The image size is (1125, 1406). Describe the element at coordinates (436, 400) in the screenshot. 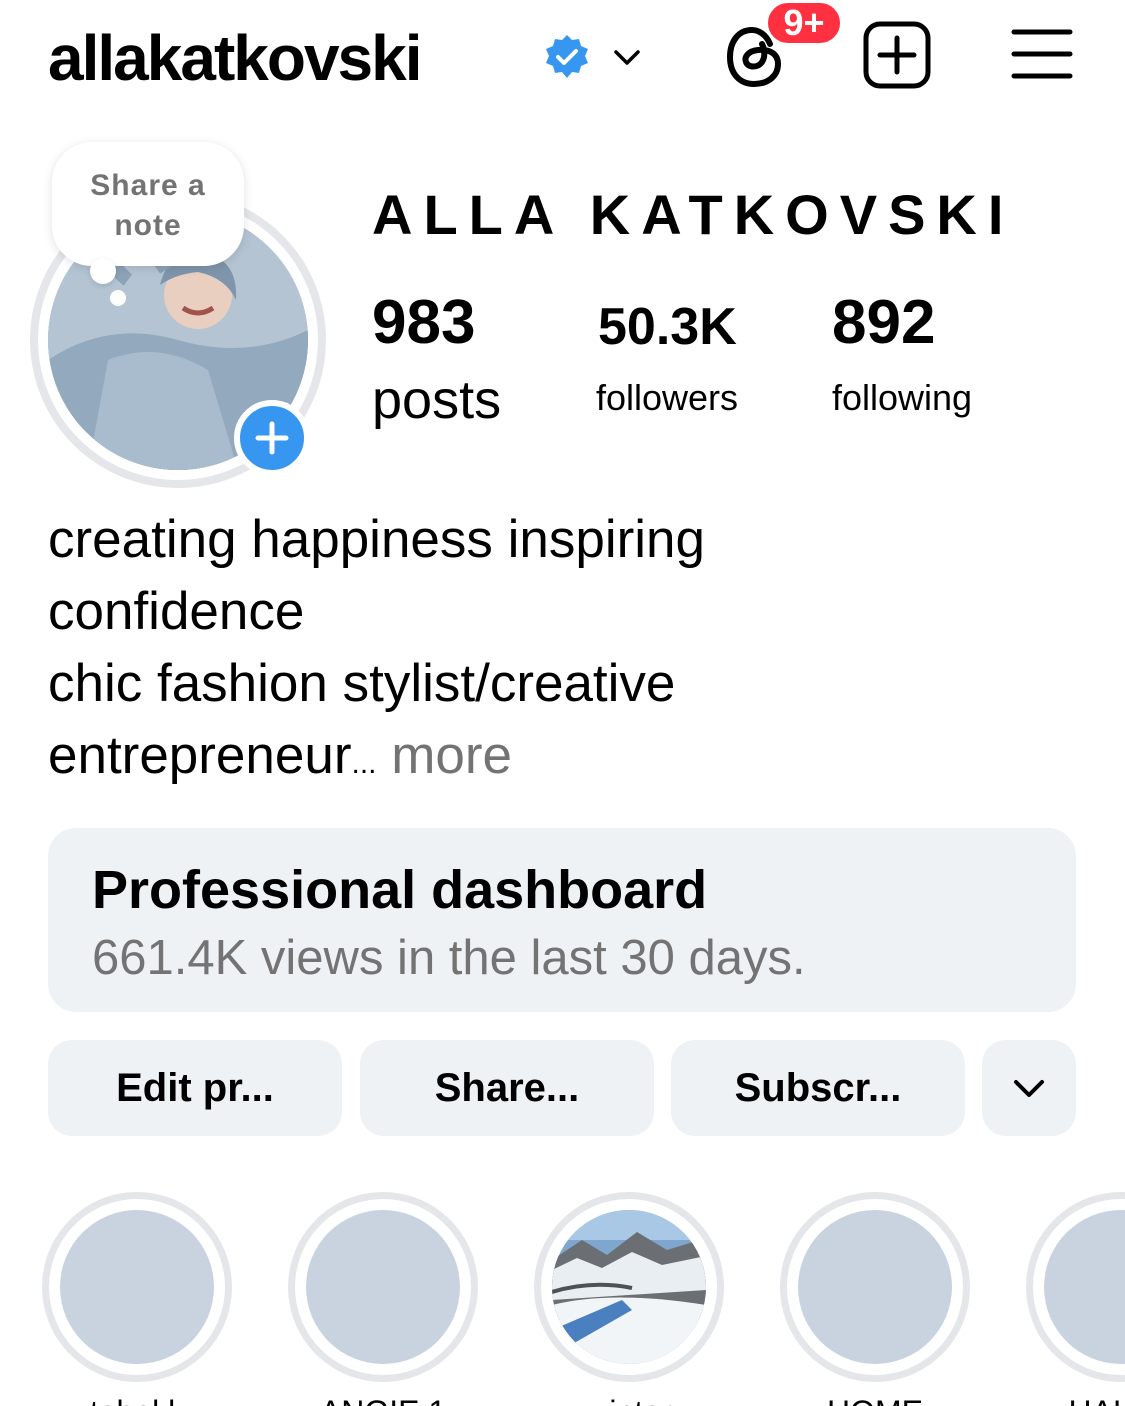

I see `posts-label: posts` at that location.